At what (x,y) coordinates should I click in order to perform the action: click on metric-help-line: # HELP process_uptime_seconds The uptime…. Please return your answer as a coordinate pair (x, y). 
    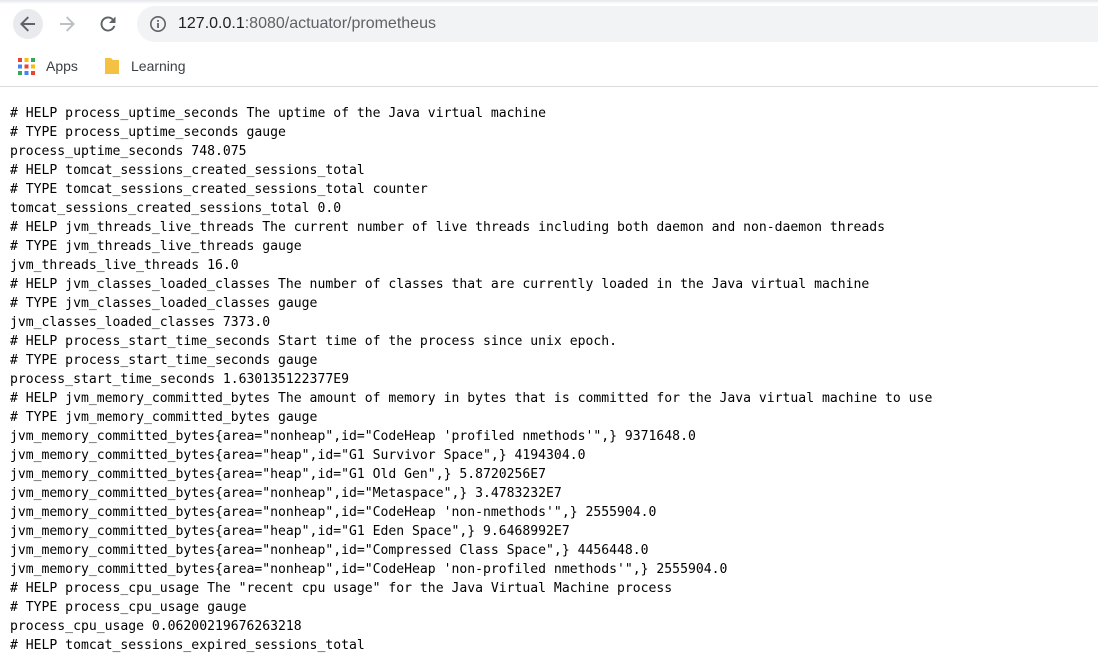
    Looking at the image, I should click on (278, 113).